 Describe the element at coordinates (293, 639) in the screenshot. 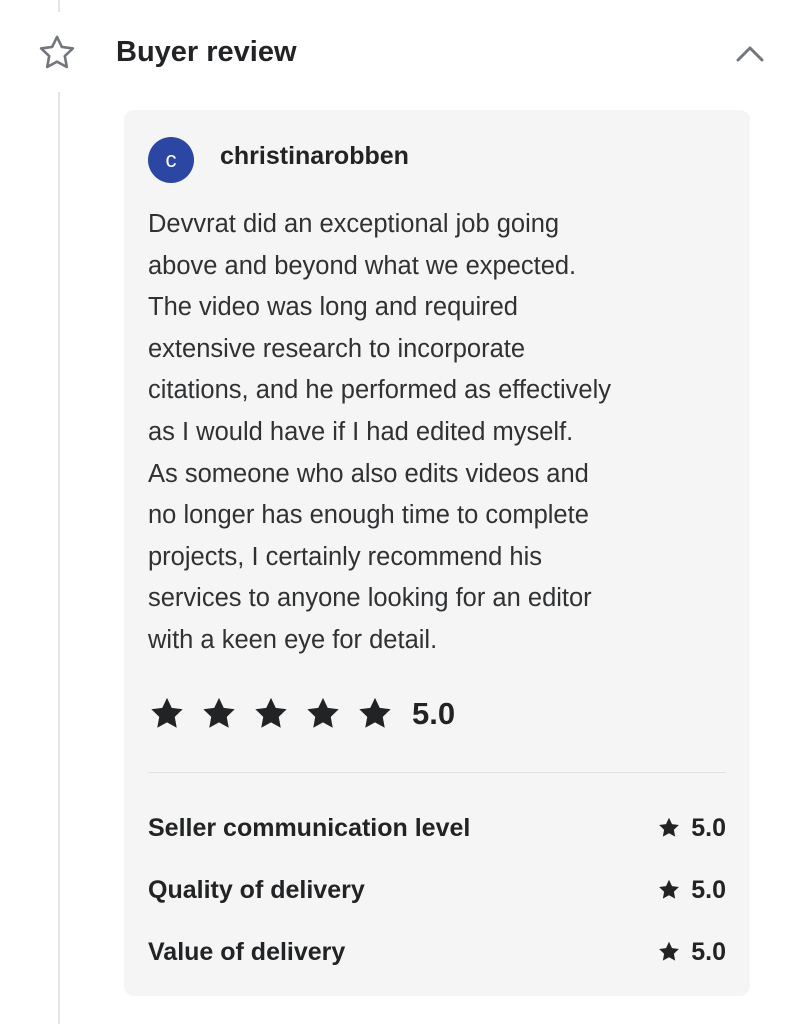

I see `review-text-line: with a keen eye for detail.` at that location.